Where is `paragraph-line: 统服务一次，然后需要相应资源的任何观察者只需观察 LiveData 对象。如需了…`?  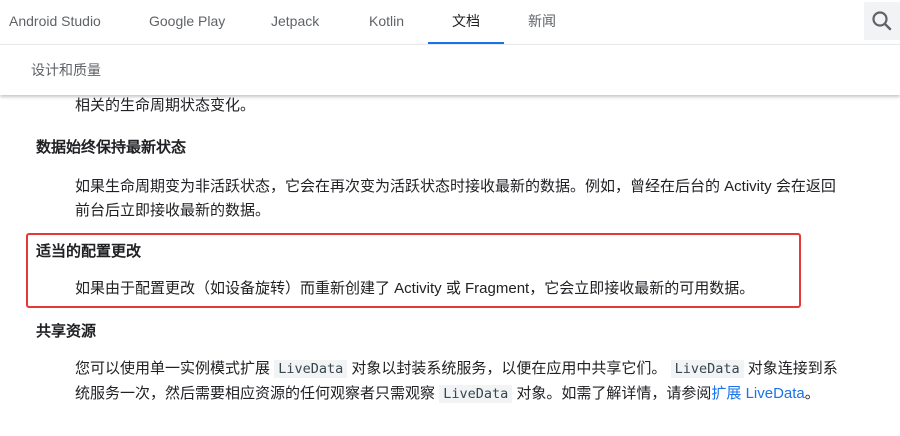
paragraph-line: 统服务一次，然后需要相应资源的任何观察者只需观察 LiveData 对象。如需了… is located at coordinates (447, 394).